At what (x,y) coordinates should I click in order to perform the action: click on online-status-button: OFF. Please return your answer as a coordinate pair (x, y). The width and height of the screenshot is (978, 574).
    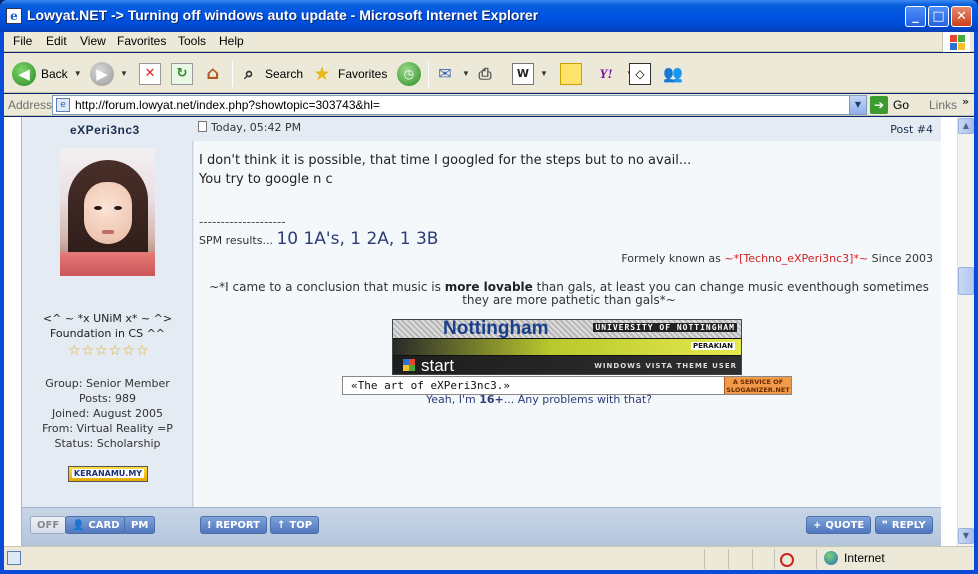
    Looking at the image, I should click on (48, 525).